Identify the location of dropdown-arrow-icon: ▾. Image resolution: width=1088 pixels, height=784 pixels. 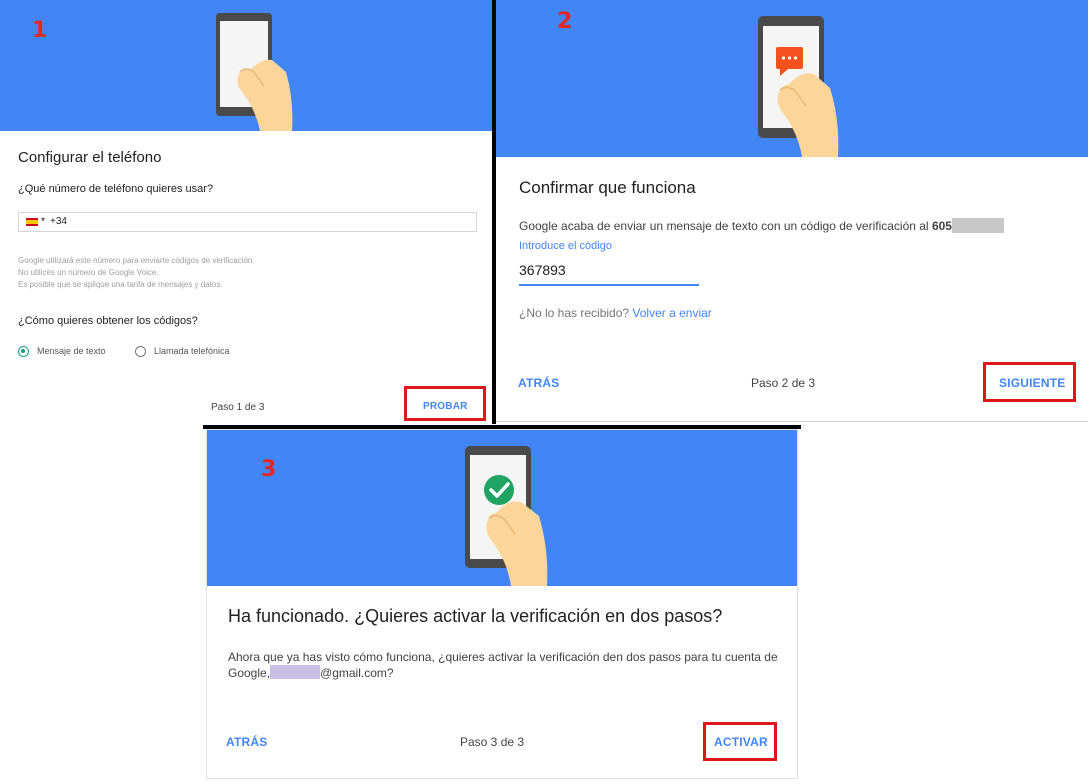
(43, 219).